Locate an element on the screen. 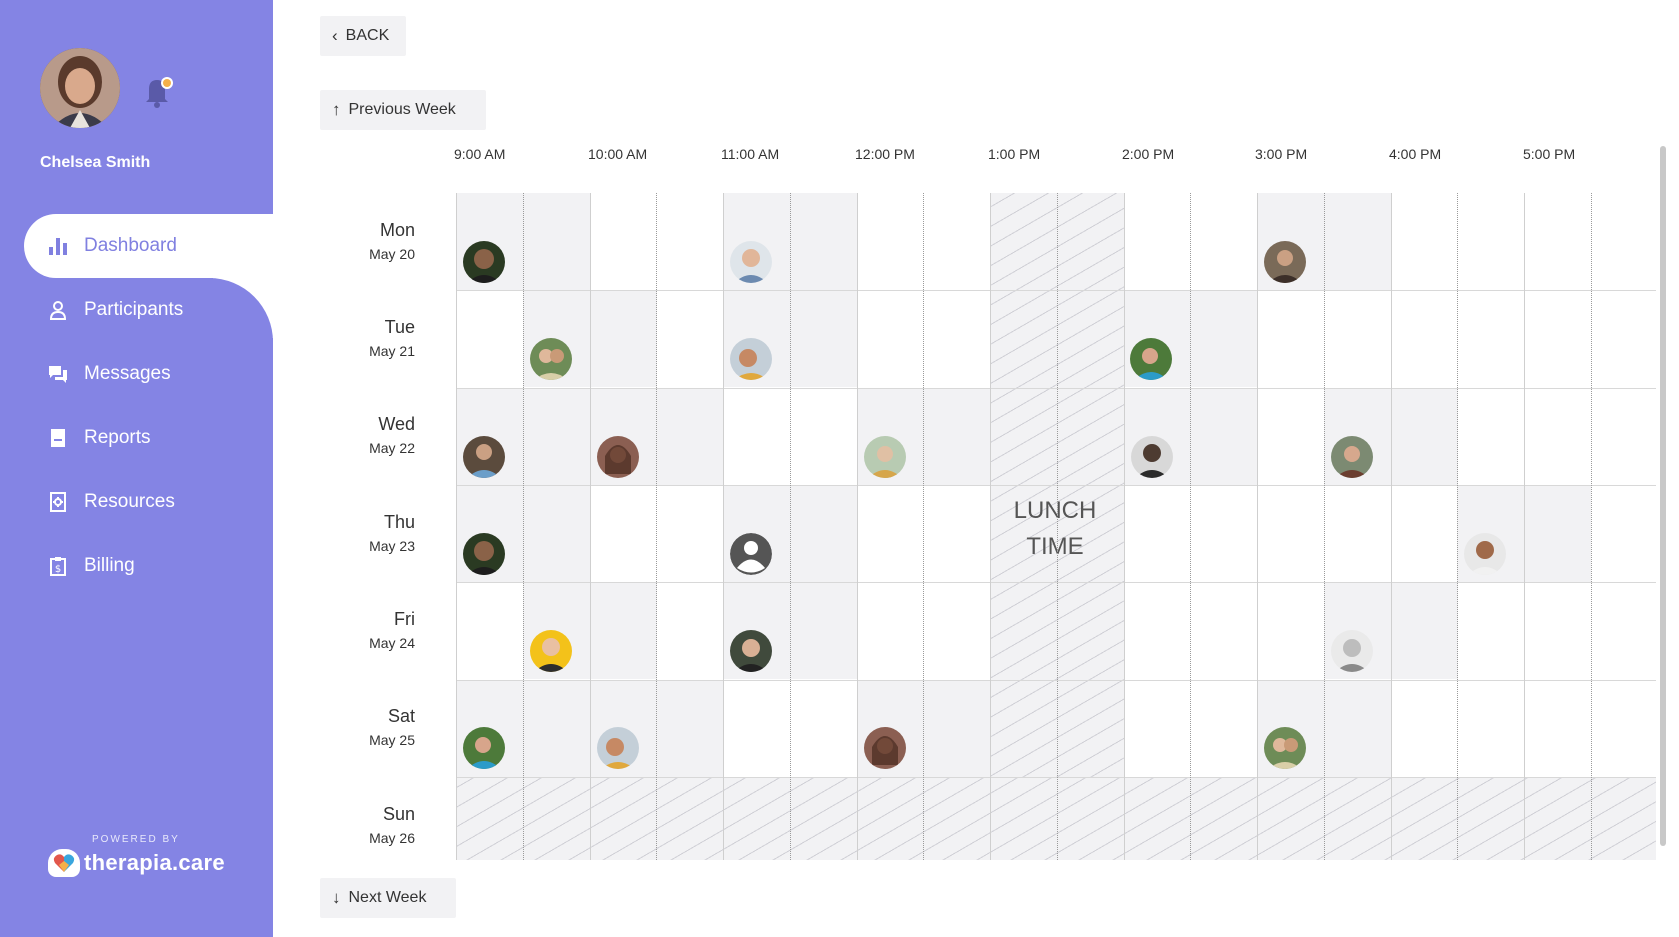 The width and height of the screenshot is (1679, 937). time-label: 2:00 PM is located at coordinates (1148, 154).